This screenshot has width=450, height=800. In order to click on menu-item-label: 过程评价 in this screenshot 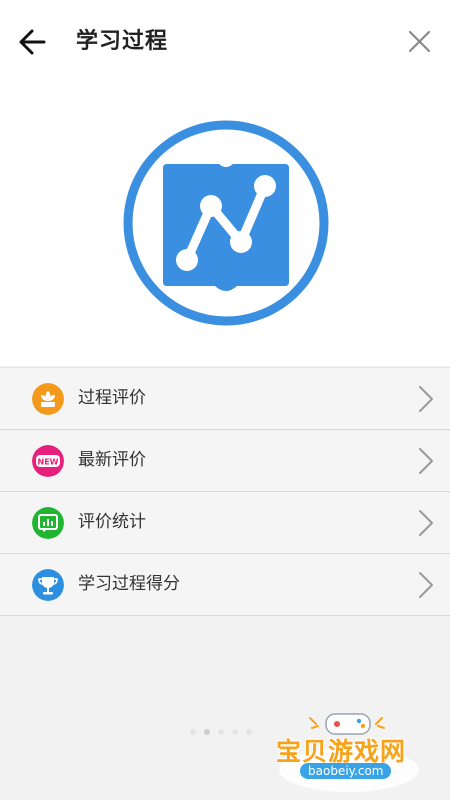, I will do `click(112, 398)`.